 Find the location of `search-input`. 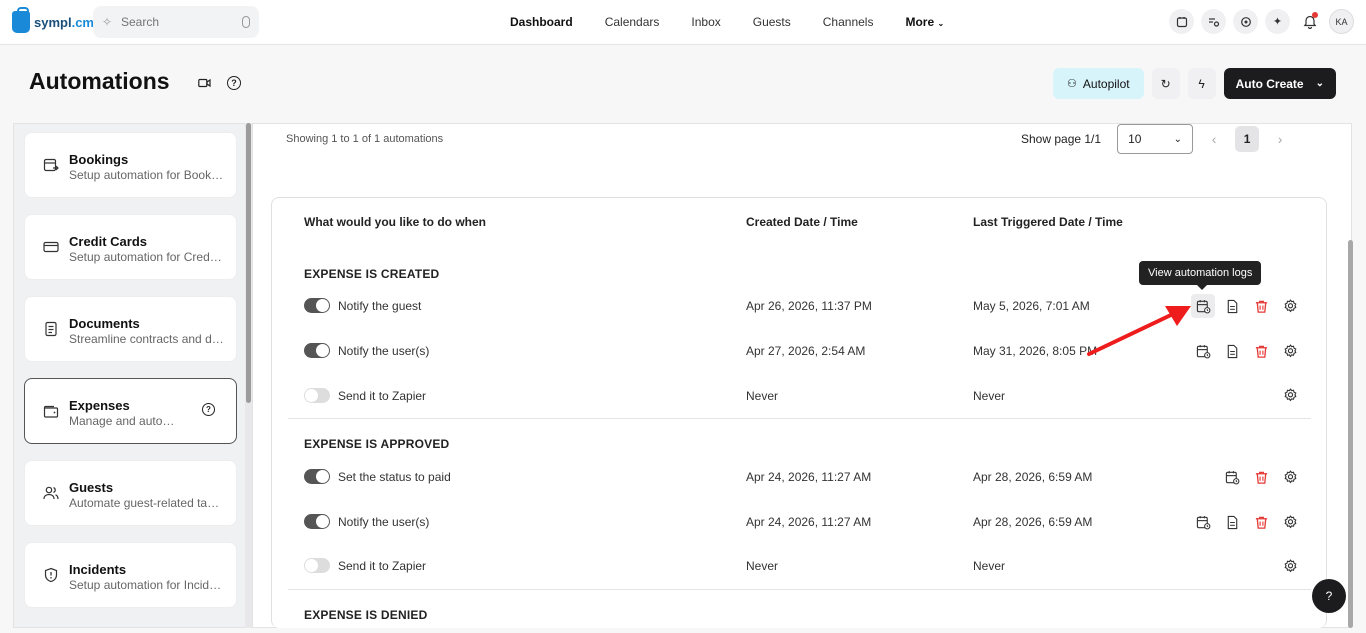

search-input is located at coordinates (176, 22).